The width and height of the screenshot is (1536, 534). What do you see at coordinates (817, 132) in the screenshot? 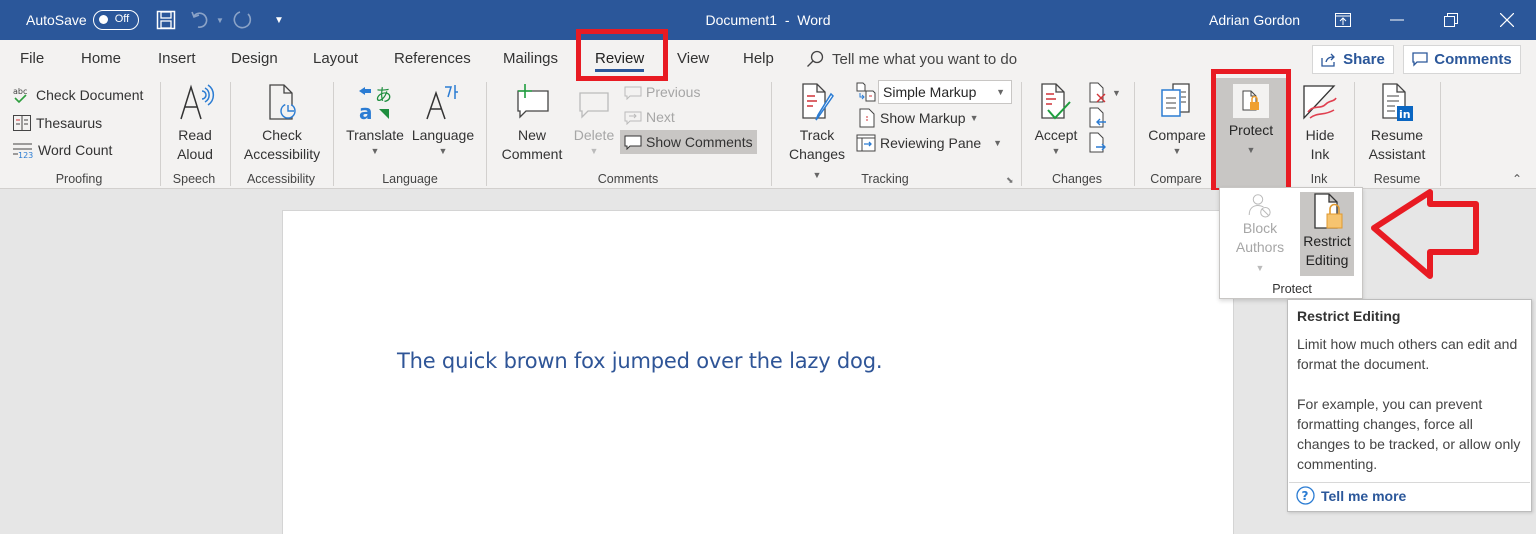
I see `track-changes-button: Track Changes ▼` at bounding box center [817, 132].